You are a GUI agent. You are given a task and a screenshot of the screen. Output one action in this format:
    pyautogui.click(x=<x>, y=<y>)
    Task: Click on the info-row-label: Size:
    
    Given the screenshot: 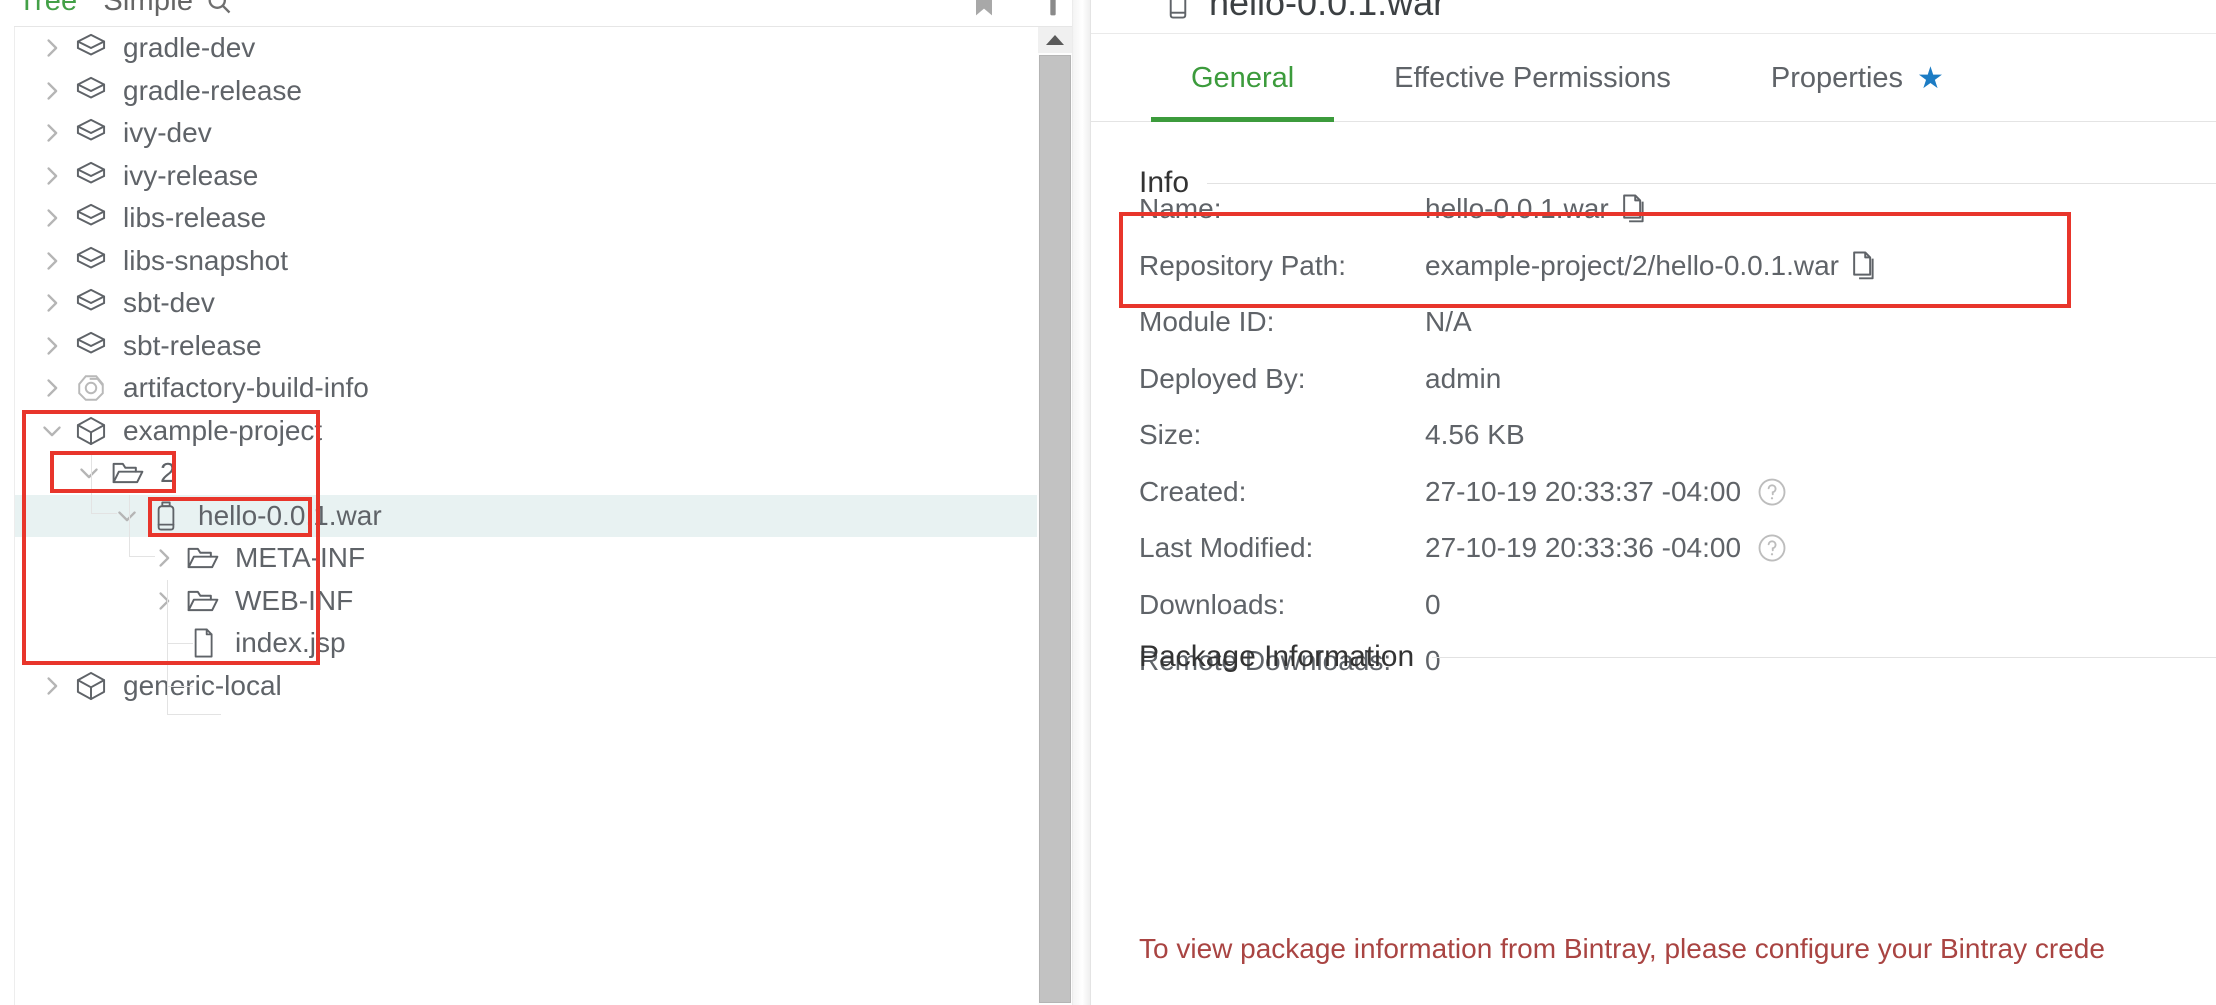 What is the action you would take?
    pyautogui.click(x=1170, y=435)
    